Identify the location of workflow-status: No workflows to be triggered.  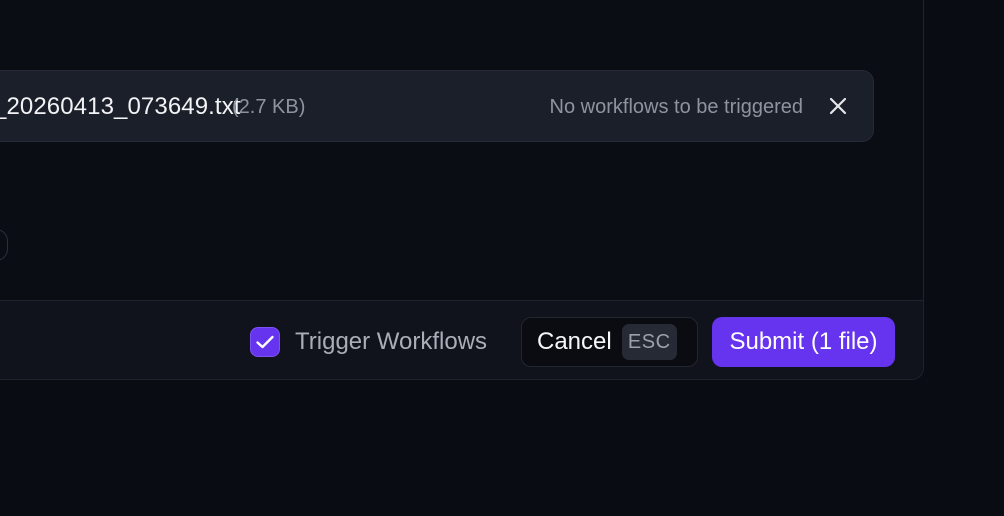
(676, 107).